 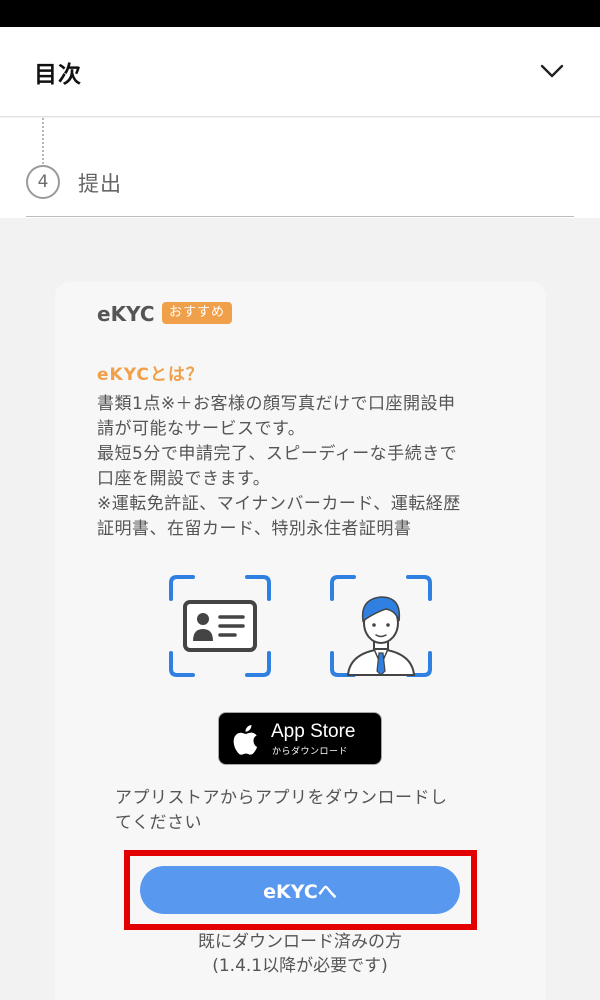 I want to click on app-store-button: App Store からダウンロード, so click(x=300, y=738).